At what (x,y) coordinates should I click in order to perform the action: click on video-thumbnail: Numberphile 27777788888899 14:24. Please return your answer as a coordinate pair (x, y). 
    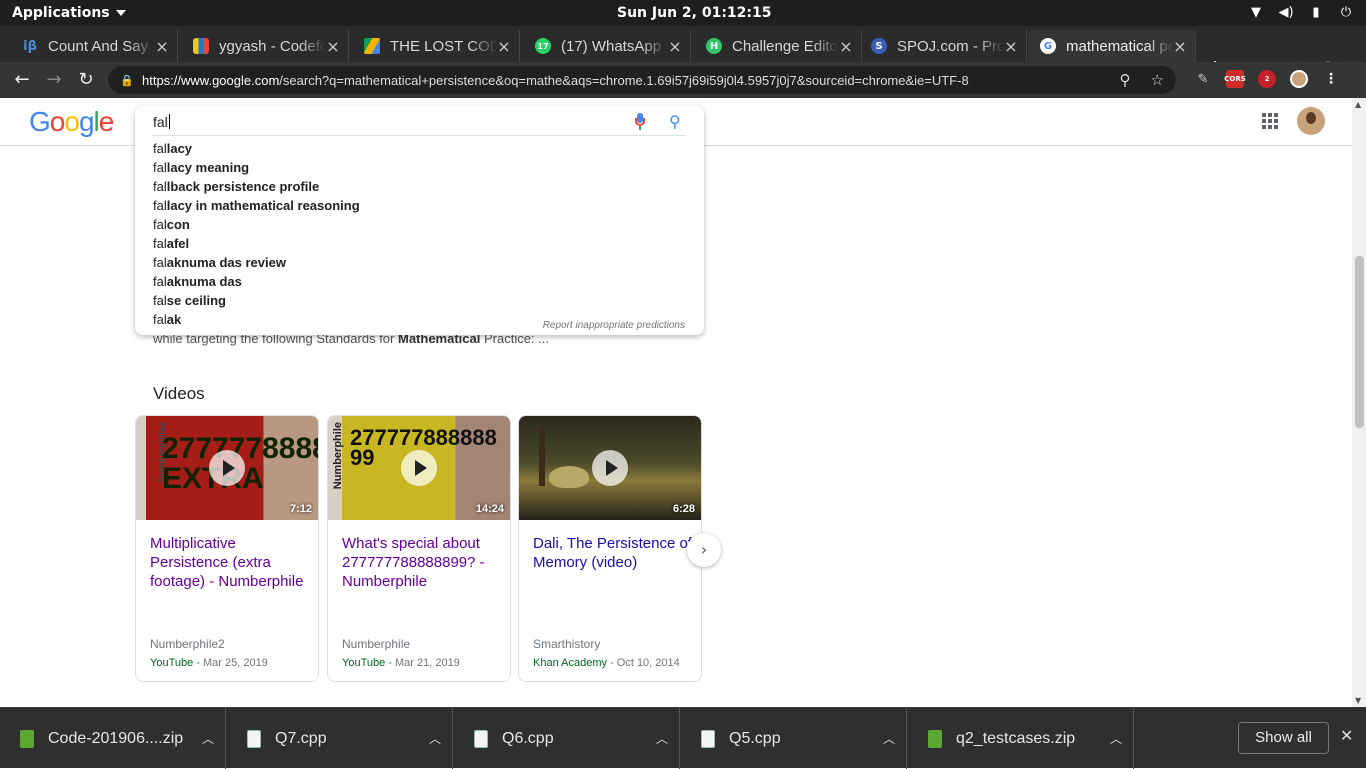
    Looking at the image, I should click on (419, 468).